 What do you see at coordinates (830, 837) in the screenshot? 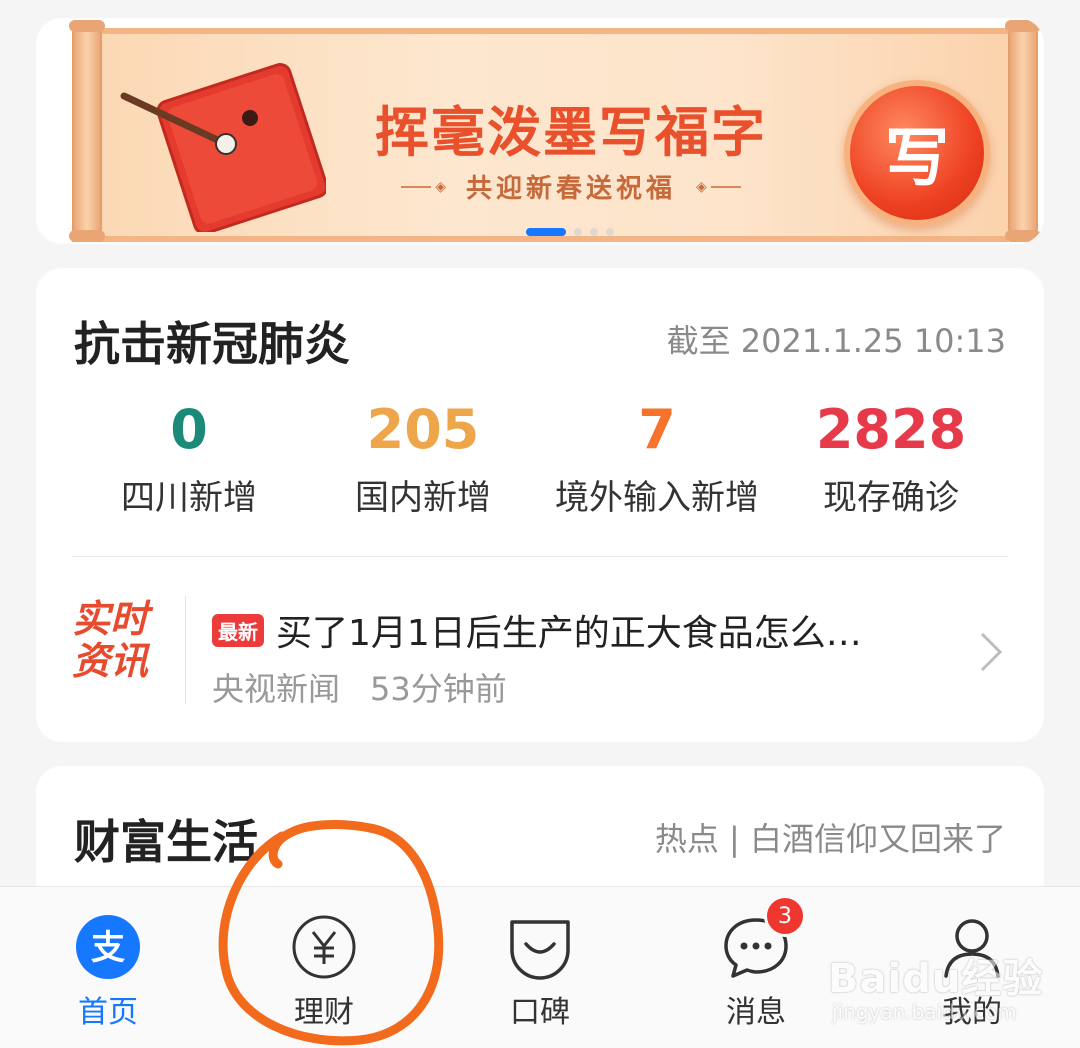
I see `wealth-hot-topic: 热点 | 白酒信仰又回来了` at bounding box center [830, 837].